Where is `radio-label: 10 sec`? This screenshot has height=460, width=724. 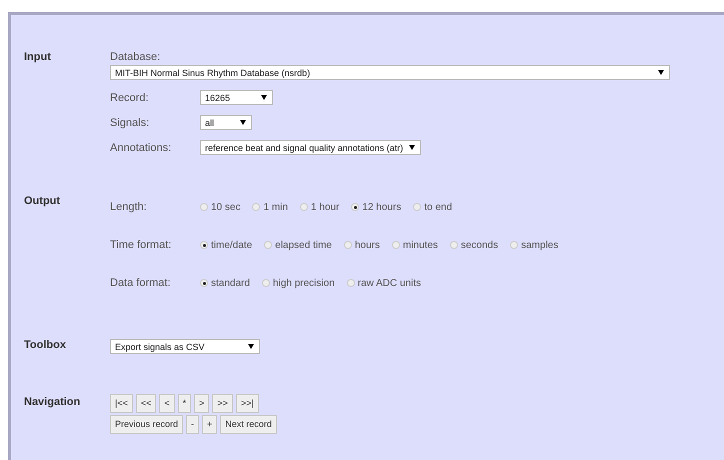 radio-label: 10 sec is located at coordinates (225, 207).